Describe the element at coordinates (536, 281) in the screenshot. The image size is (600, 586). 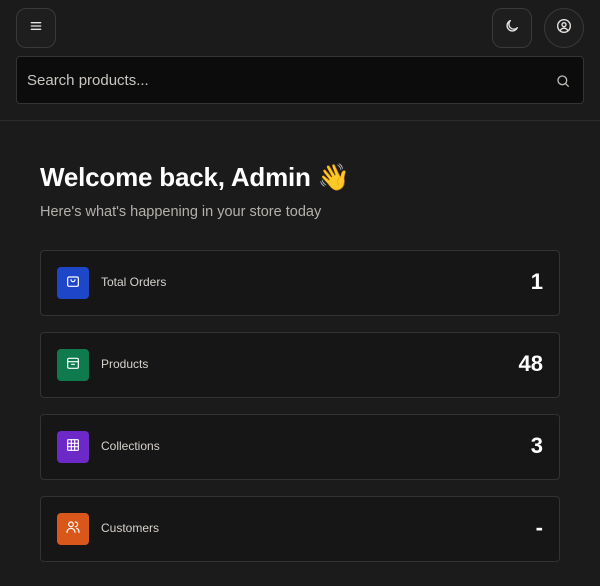
I see `stat-value: 1` at that location.